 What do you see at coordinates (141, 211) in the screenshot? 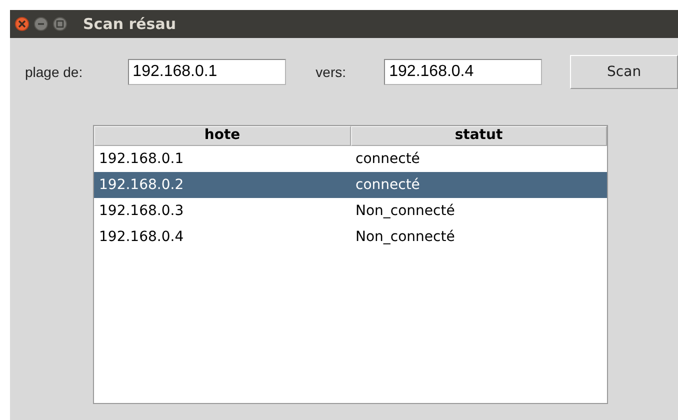
I see `table-cell-text: 192.168.0.3` at bounding box center [141, 211].